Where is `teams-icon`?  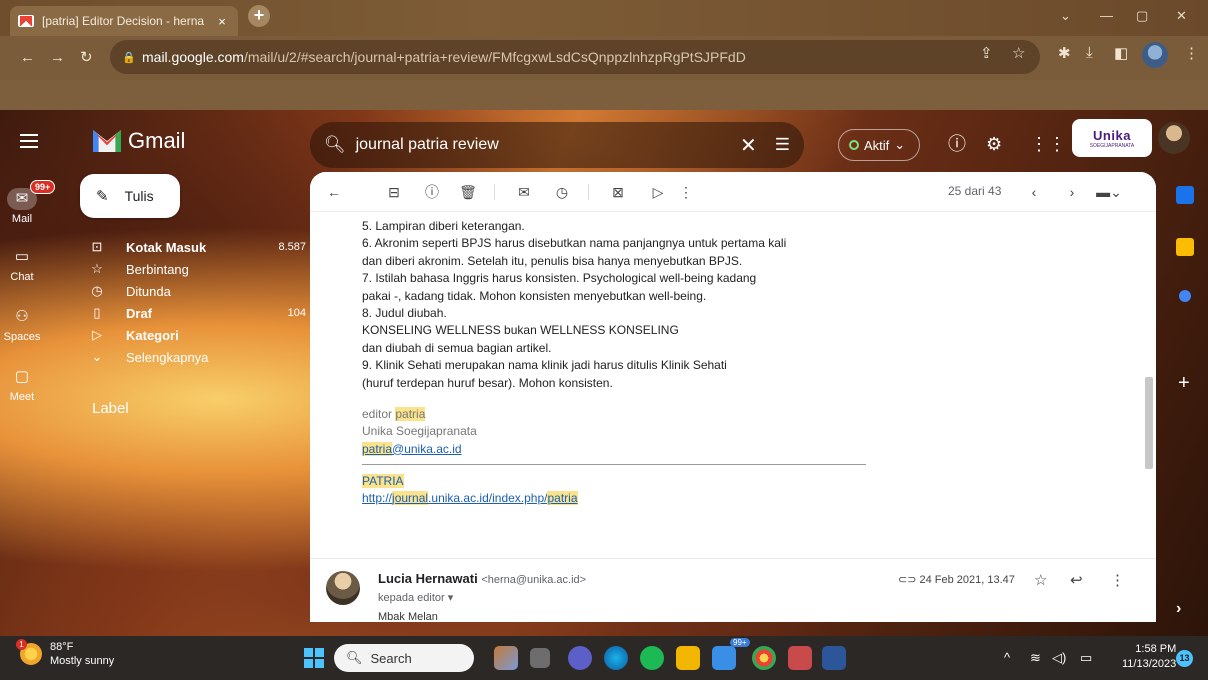
teams-icon is located at coordinates (580, 658).